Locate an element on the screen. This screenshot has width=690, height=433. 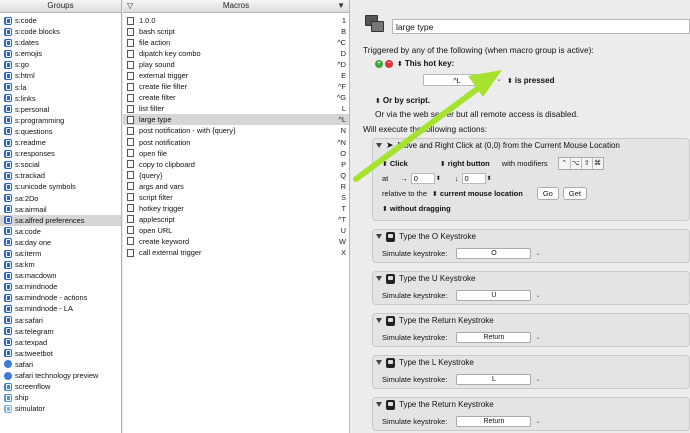
macro-item: open file O is located at coordinates (236, 153).